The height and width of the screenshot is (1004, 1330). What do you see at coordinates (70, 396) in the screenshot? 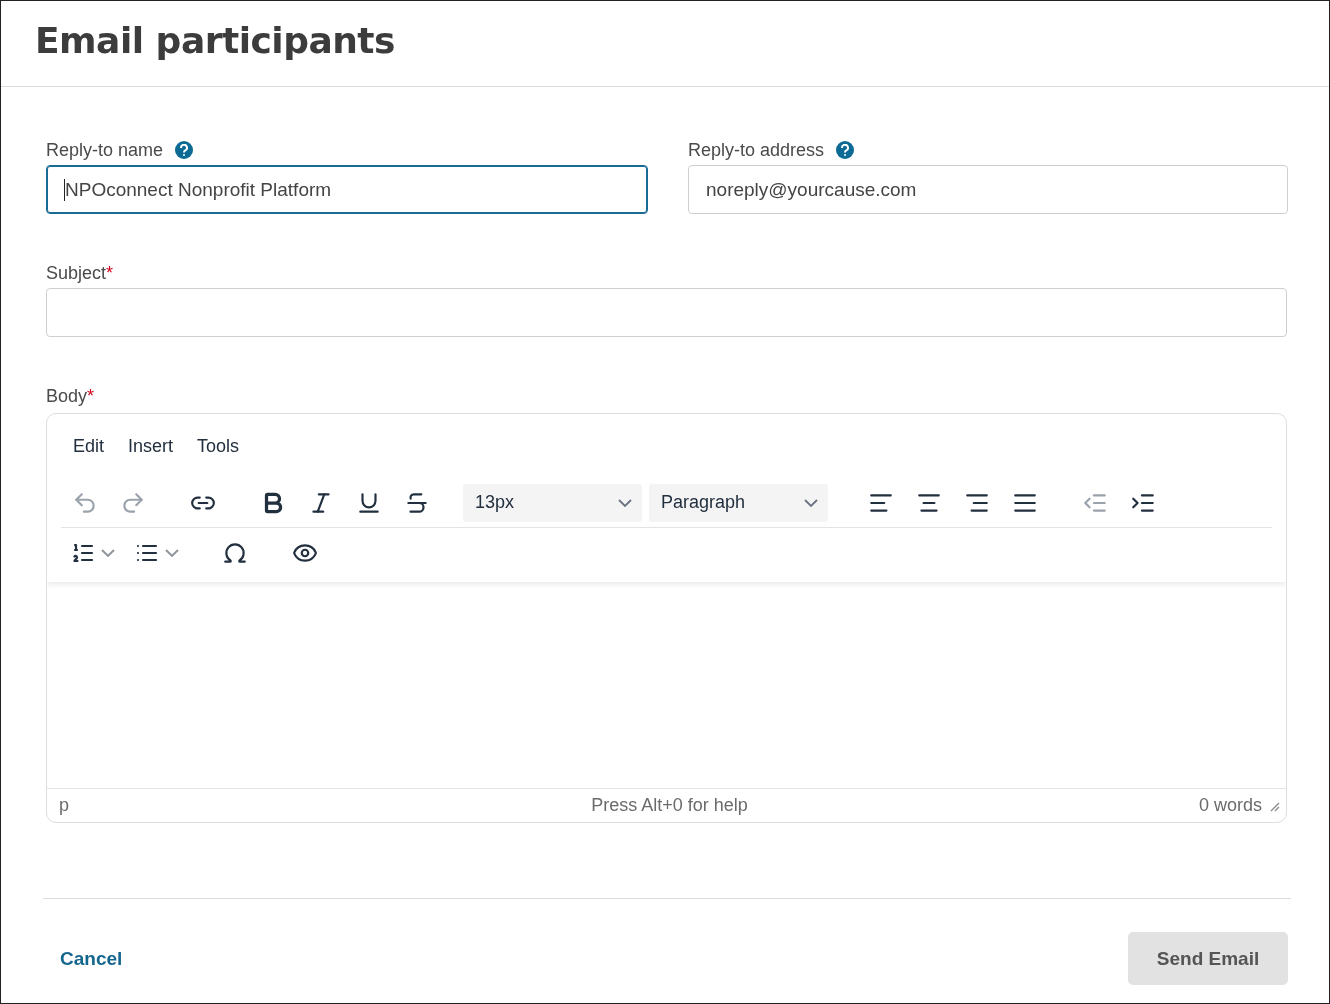
I see `field-label: Body*` at bounding box center [70, 396].